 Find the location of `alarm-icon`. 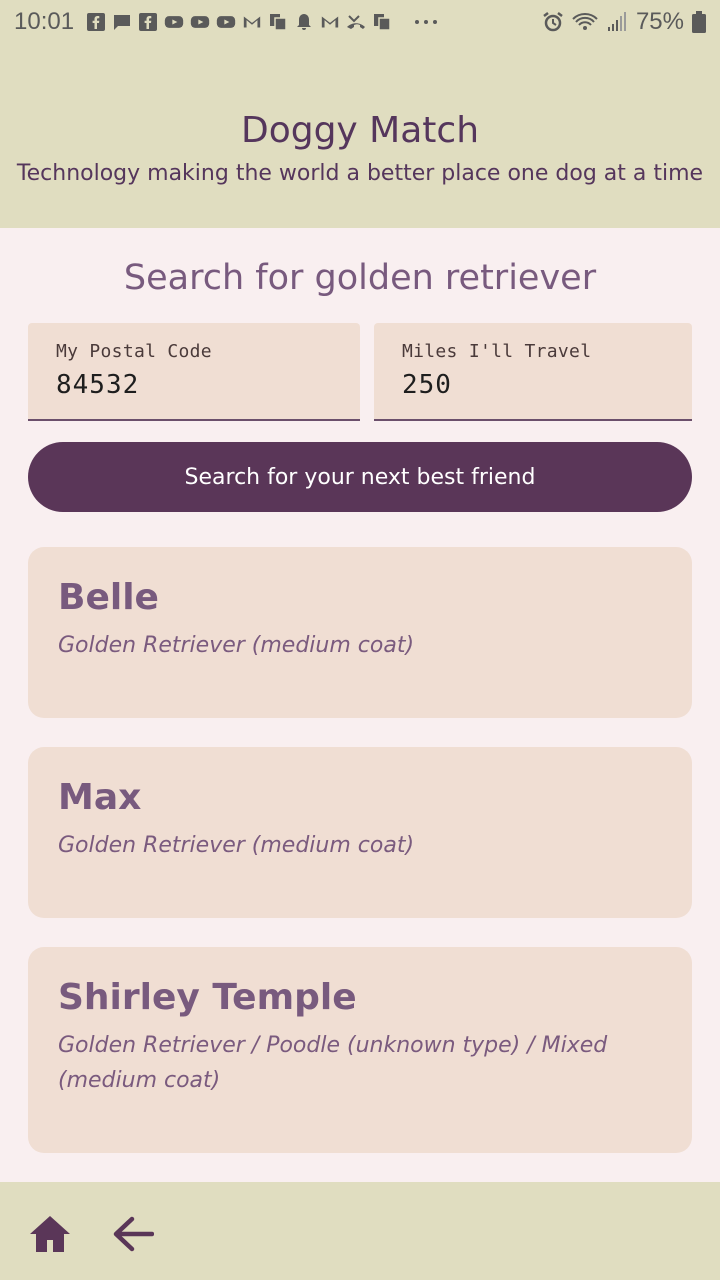

alarm-icon is located at coordinates (553, 22).